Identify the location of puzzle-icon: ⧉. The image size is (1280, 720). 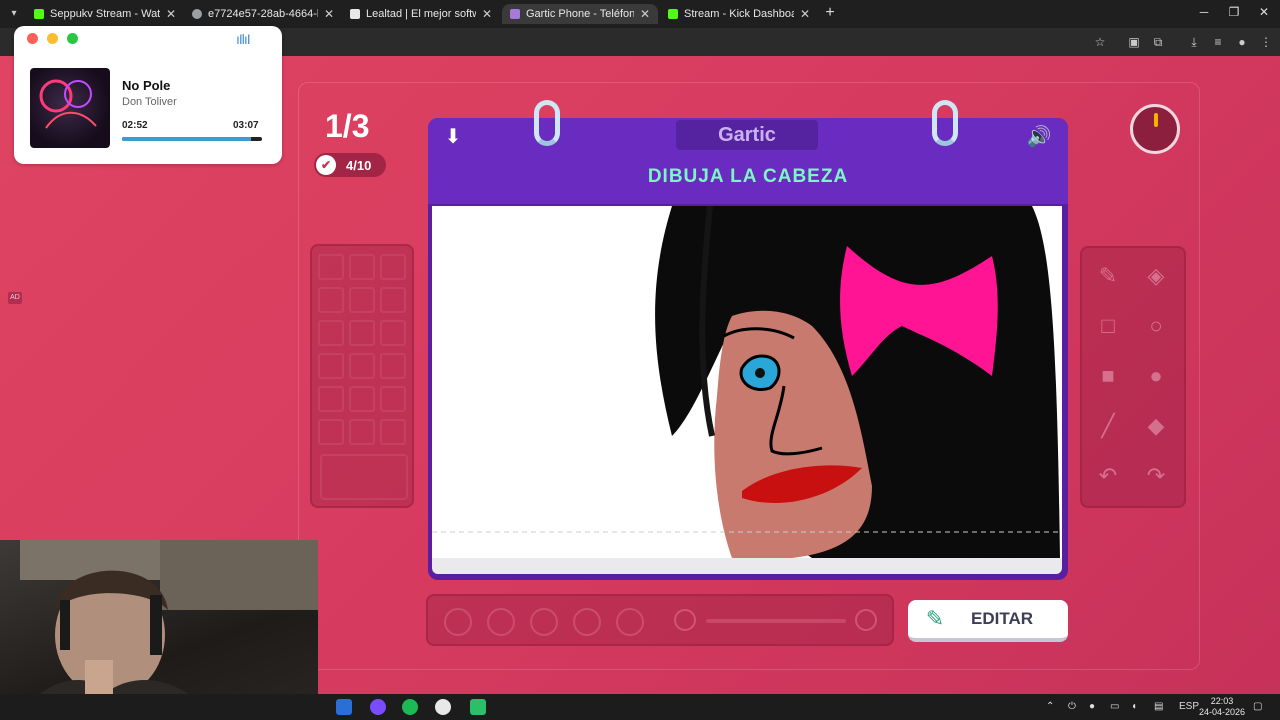
(1158, 42).